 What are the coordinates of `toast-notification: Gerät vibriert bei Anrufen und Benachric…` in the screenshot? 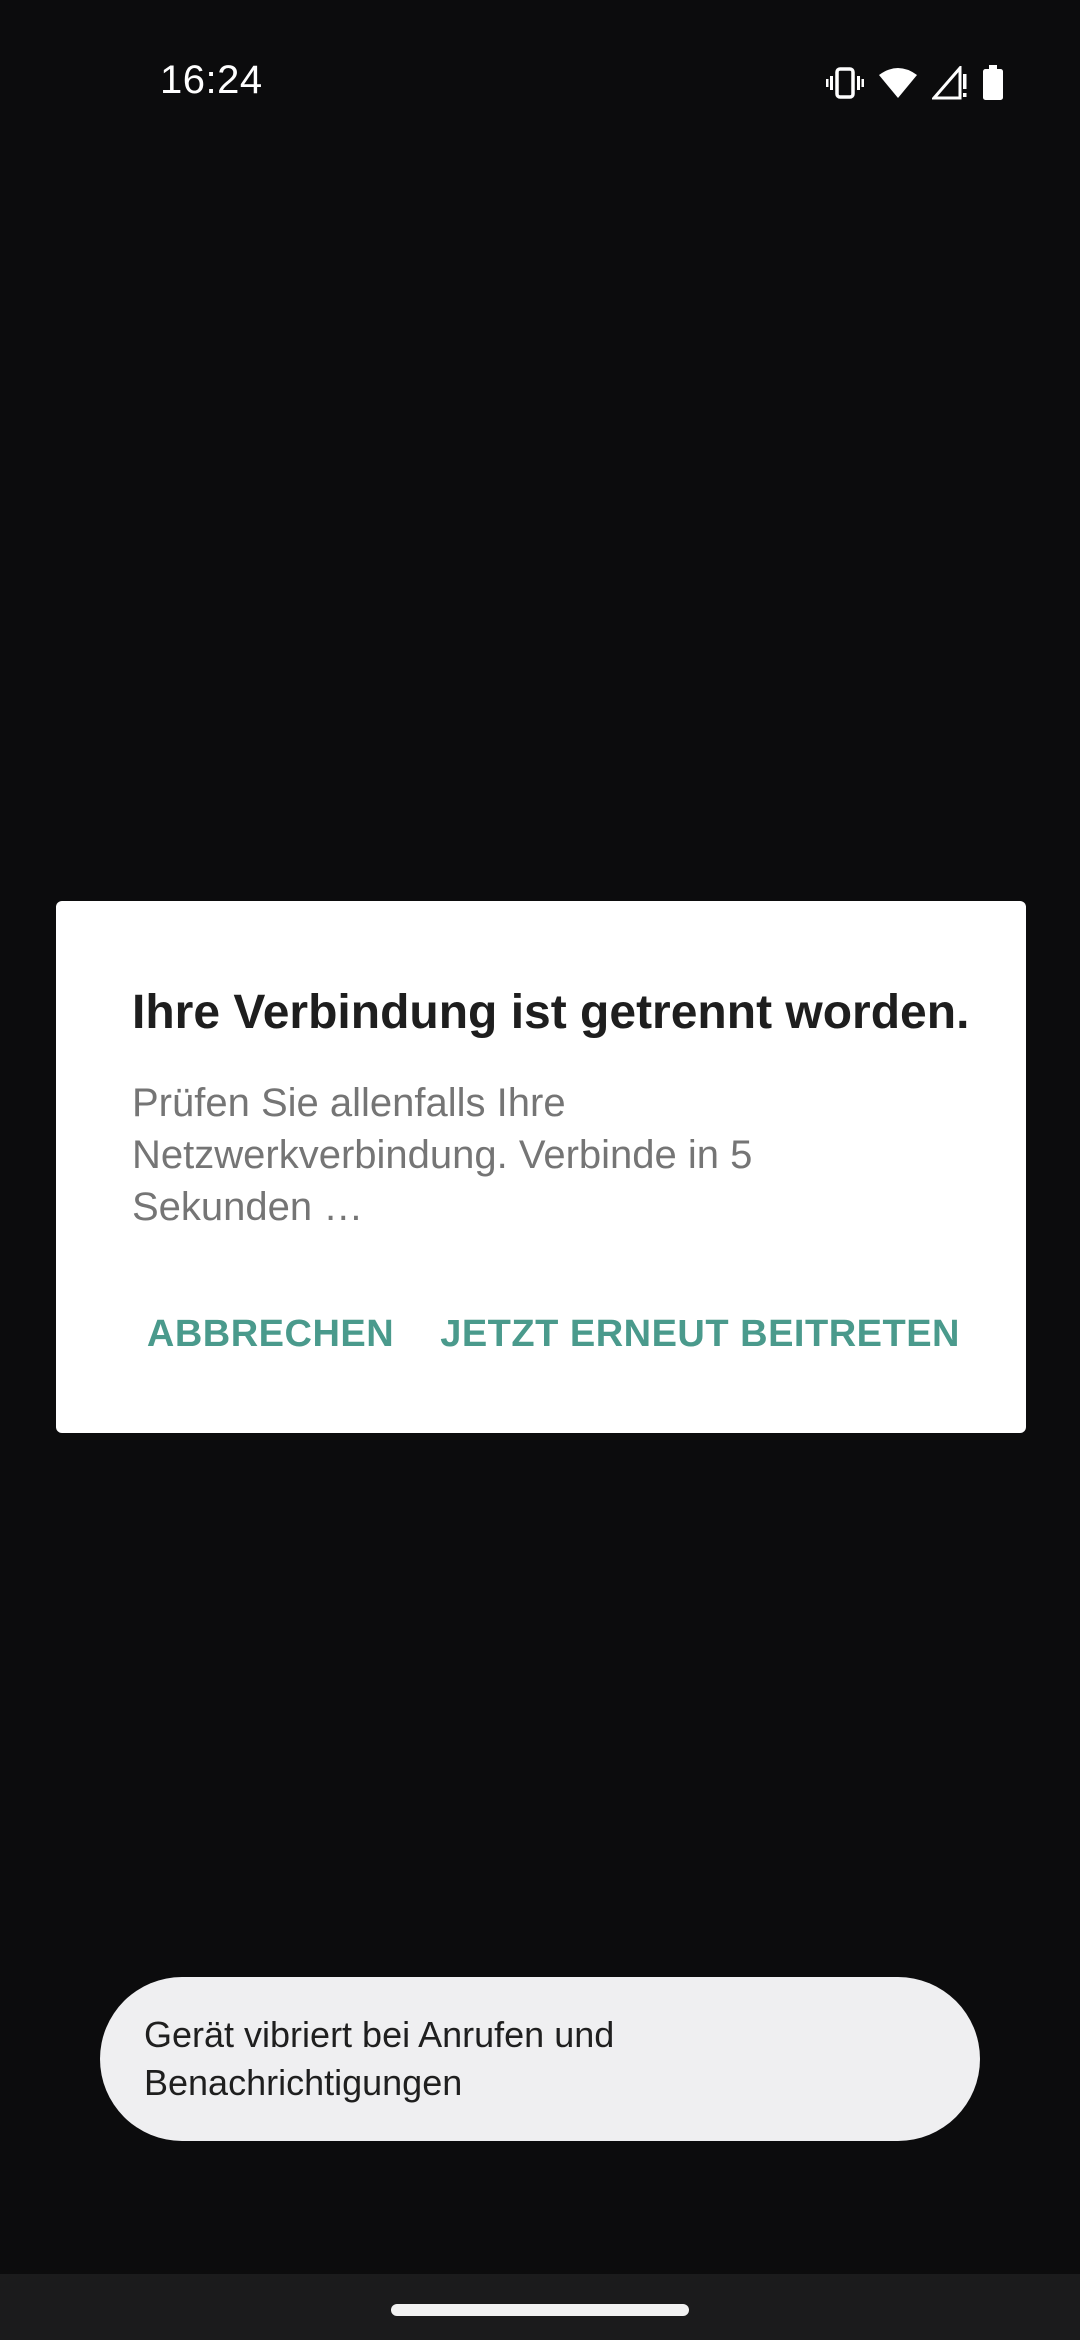 It's located at (540, 2059).